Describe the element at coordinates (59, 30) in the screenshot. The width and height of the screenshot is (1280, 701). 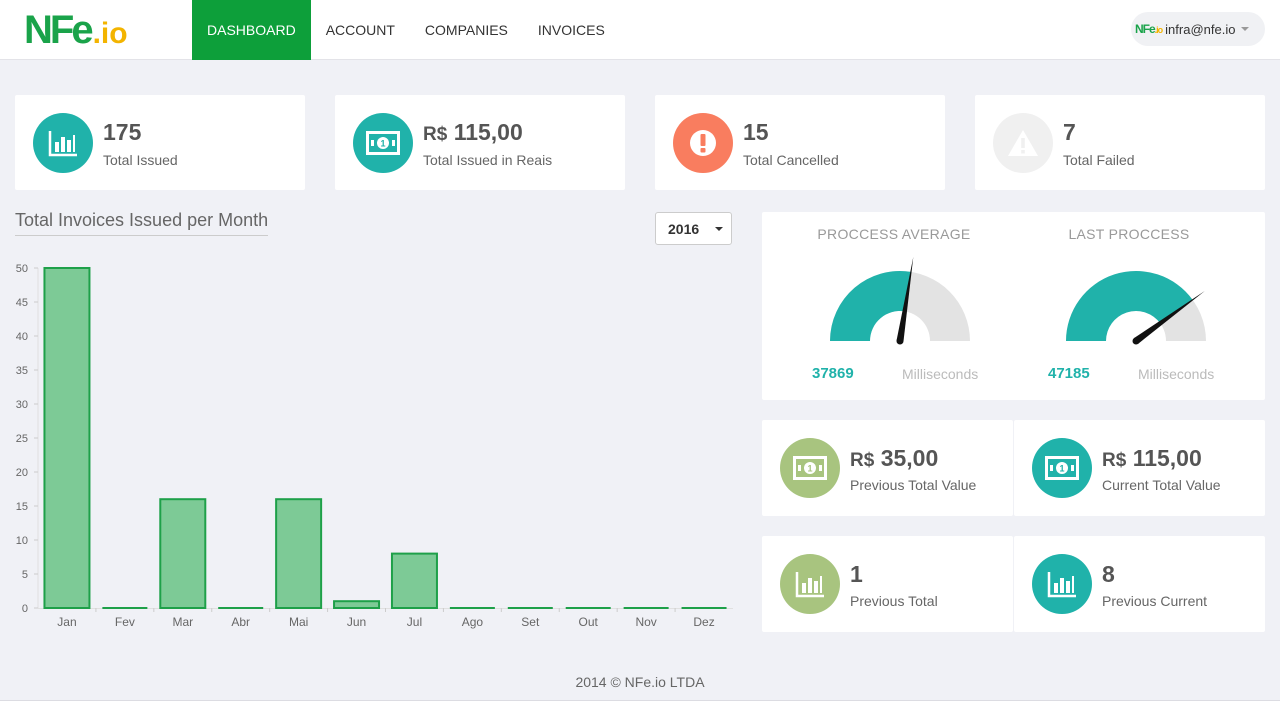
I see `logo-main-text: NFe` at that location.